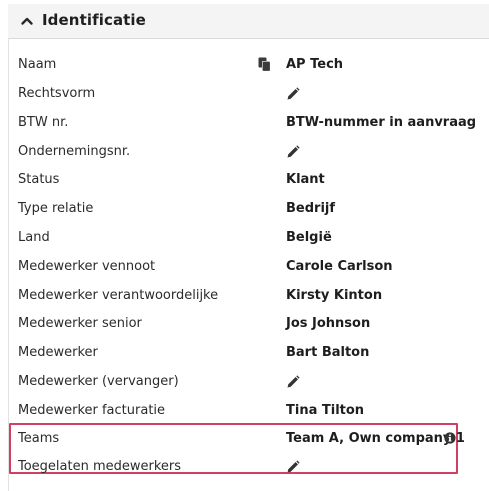 The image size is (489, 491). What do you see at coordinates (328, 323) in the screenshot?
I see `field-value-medewerker-senior: Jos Johnson` at bounding box center [328, 323].